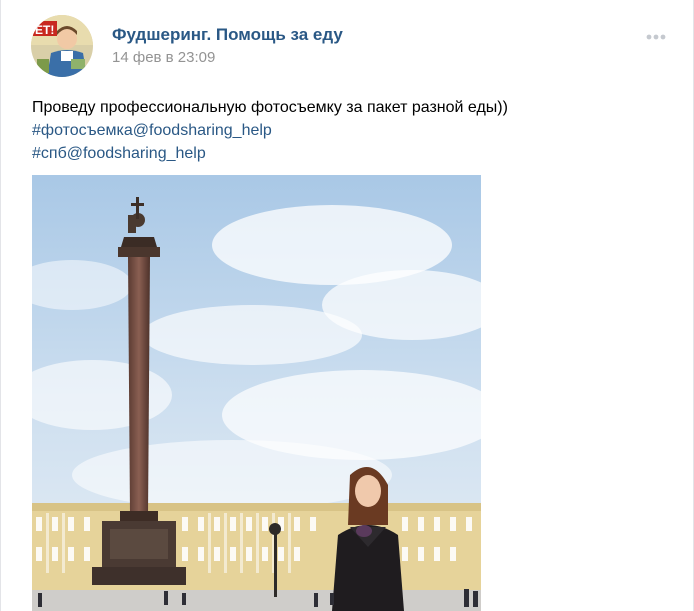 This screenshot has width=694, height=611. Describe the element at coordinates (352, 153) in the screenshot. I see `hashtag-link: #спб@foodsharing_help` at that location.